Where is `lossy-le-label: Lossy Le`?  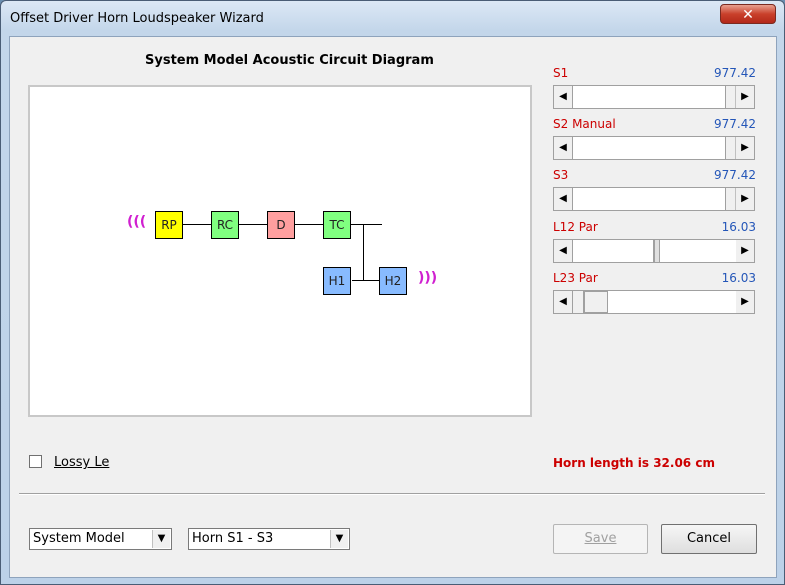
lossy-le-label: Lossy Le is located at coordinates (81, 462).